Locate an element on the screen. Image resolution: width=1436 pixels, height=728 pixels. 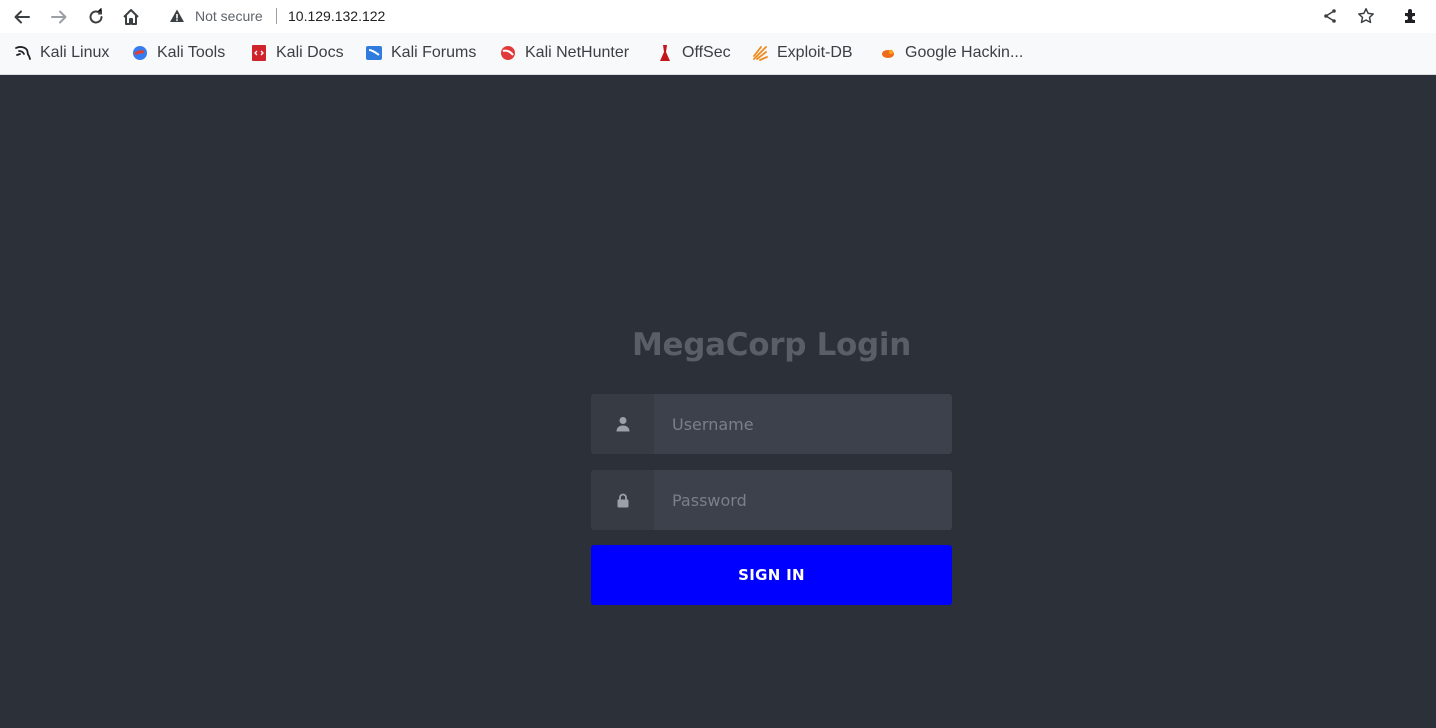
kali-dragon-icon is located at coordinates (23, 53).